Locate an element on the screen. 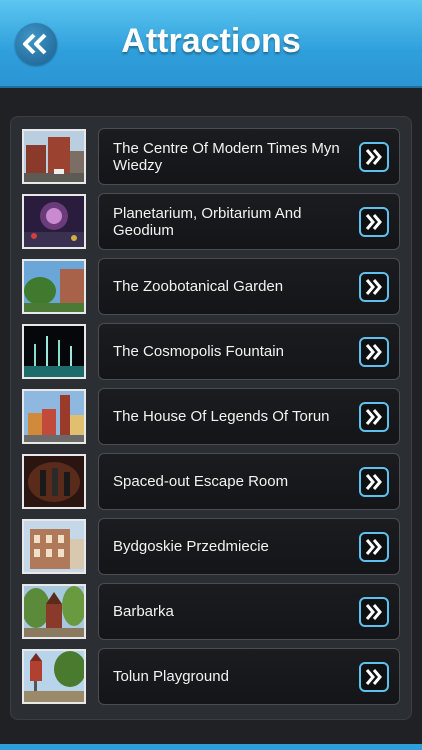 The width and height of the screenshot is (422, 750). attraction-card: The House Of Legends Of Torun is located at coordinates (249, 416).